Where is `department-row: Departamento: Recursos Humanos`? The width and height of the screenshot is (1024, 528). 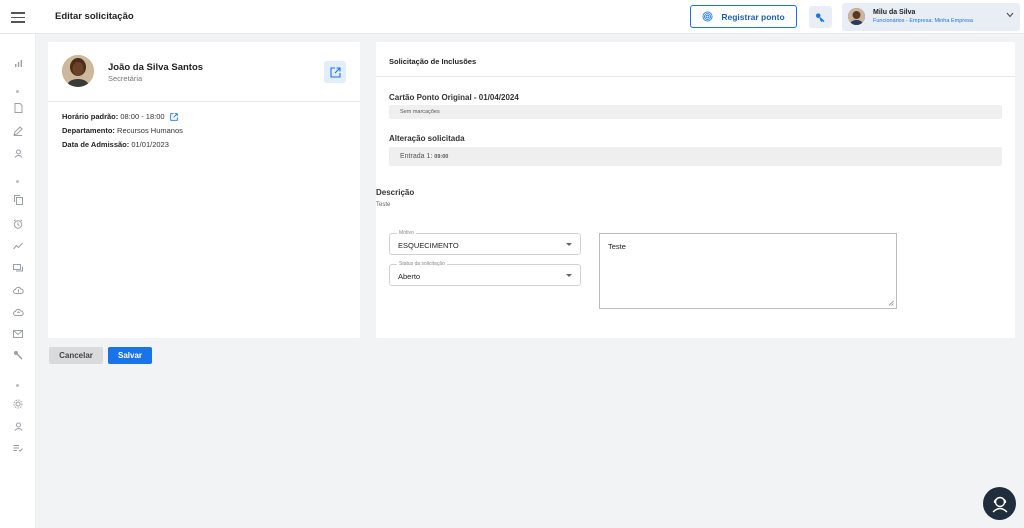
department-row: Departamento: Recursos Humanos is located at coordinates (122, 130).